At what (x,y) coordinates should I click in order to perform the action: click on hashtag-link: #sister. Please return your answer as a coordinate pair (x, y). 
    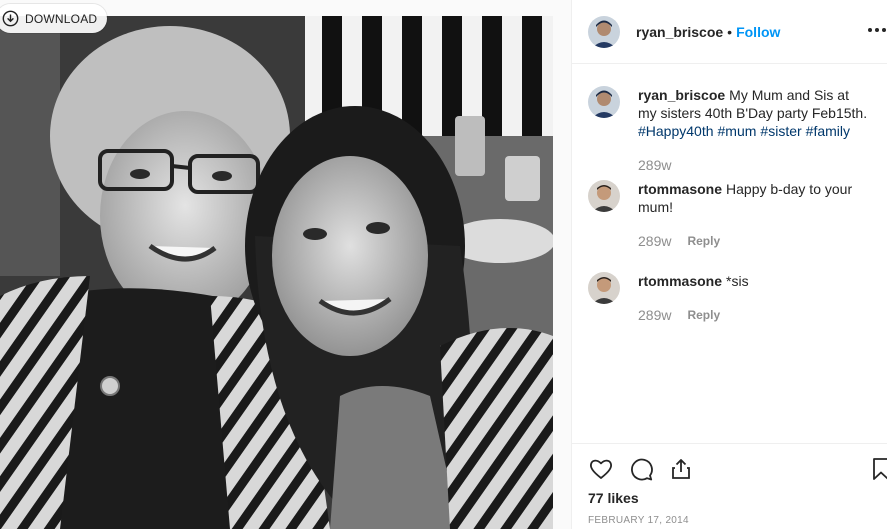
    Looking at the image, I should click on (780, 131).